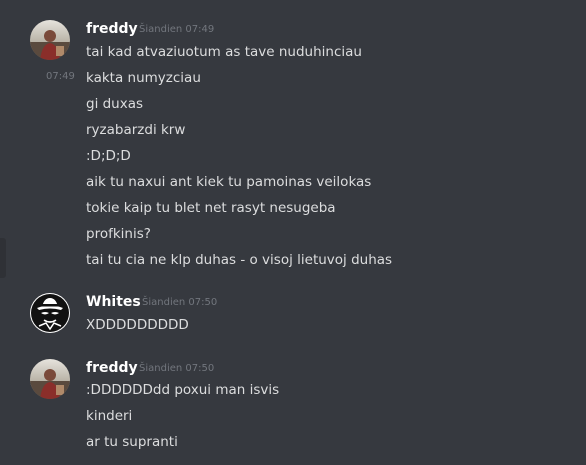 The image size is (586, 465). What do you see at coordinates (50, 313) in the screenshot?
I see `spy-fedora-avatar-icon` at bounding box center [50, 313].